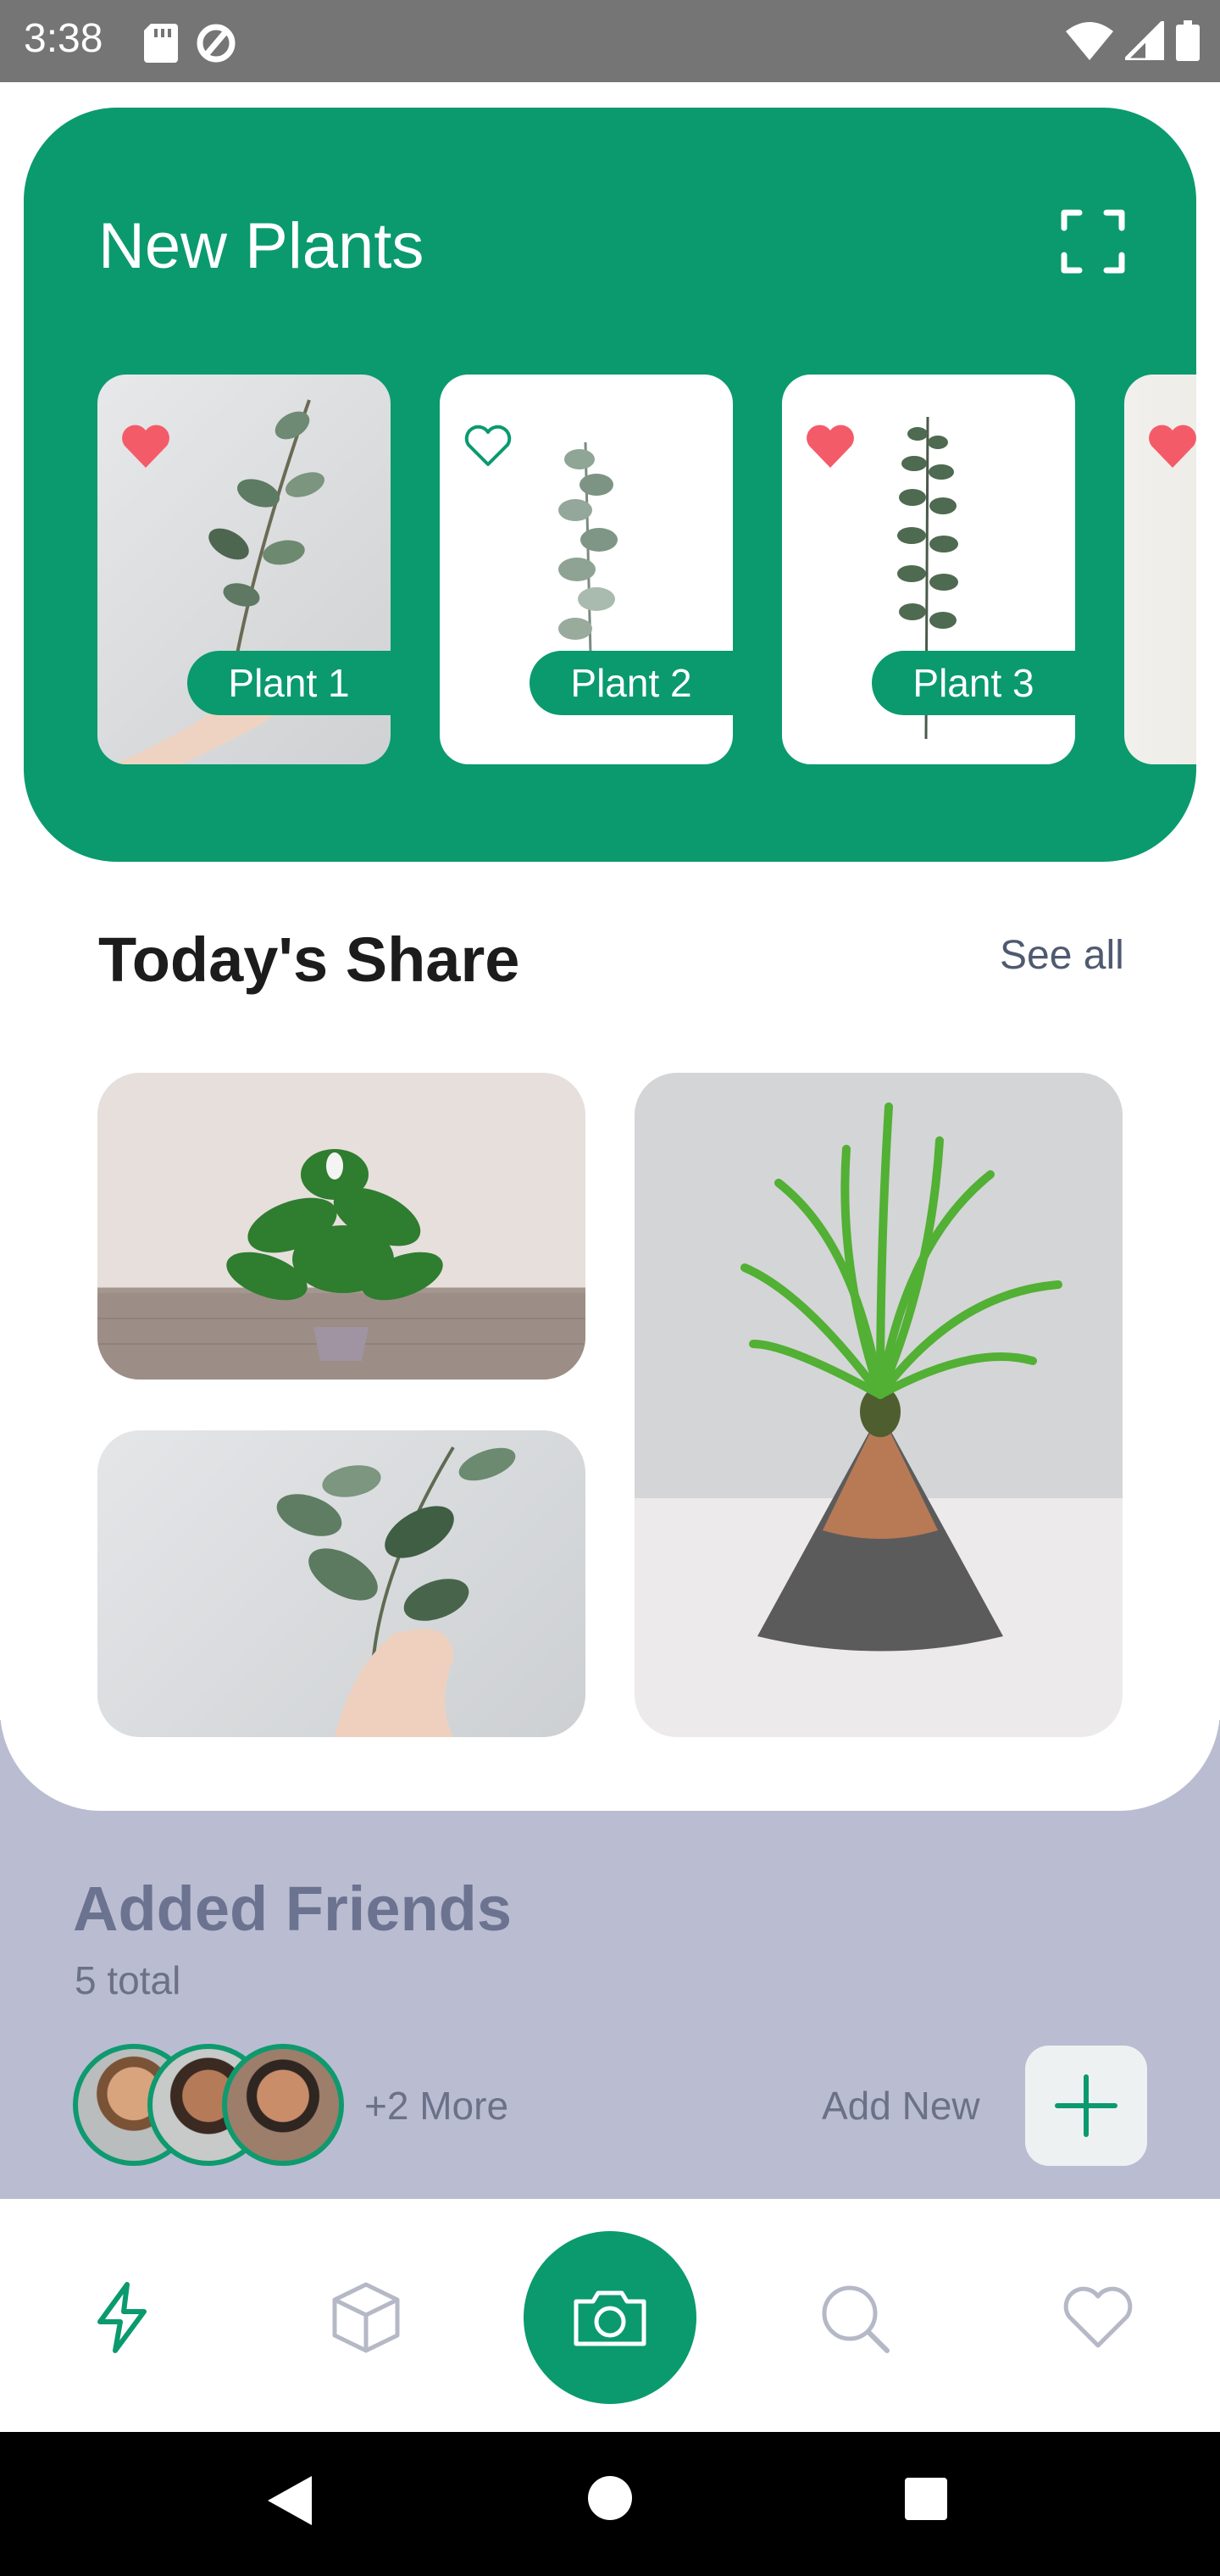  What do you see at coordinates (212, 2105) in the screenshot?
I see `friend-avatars` at bounding box center [212, 2105].